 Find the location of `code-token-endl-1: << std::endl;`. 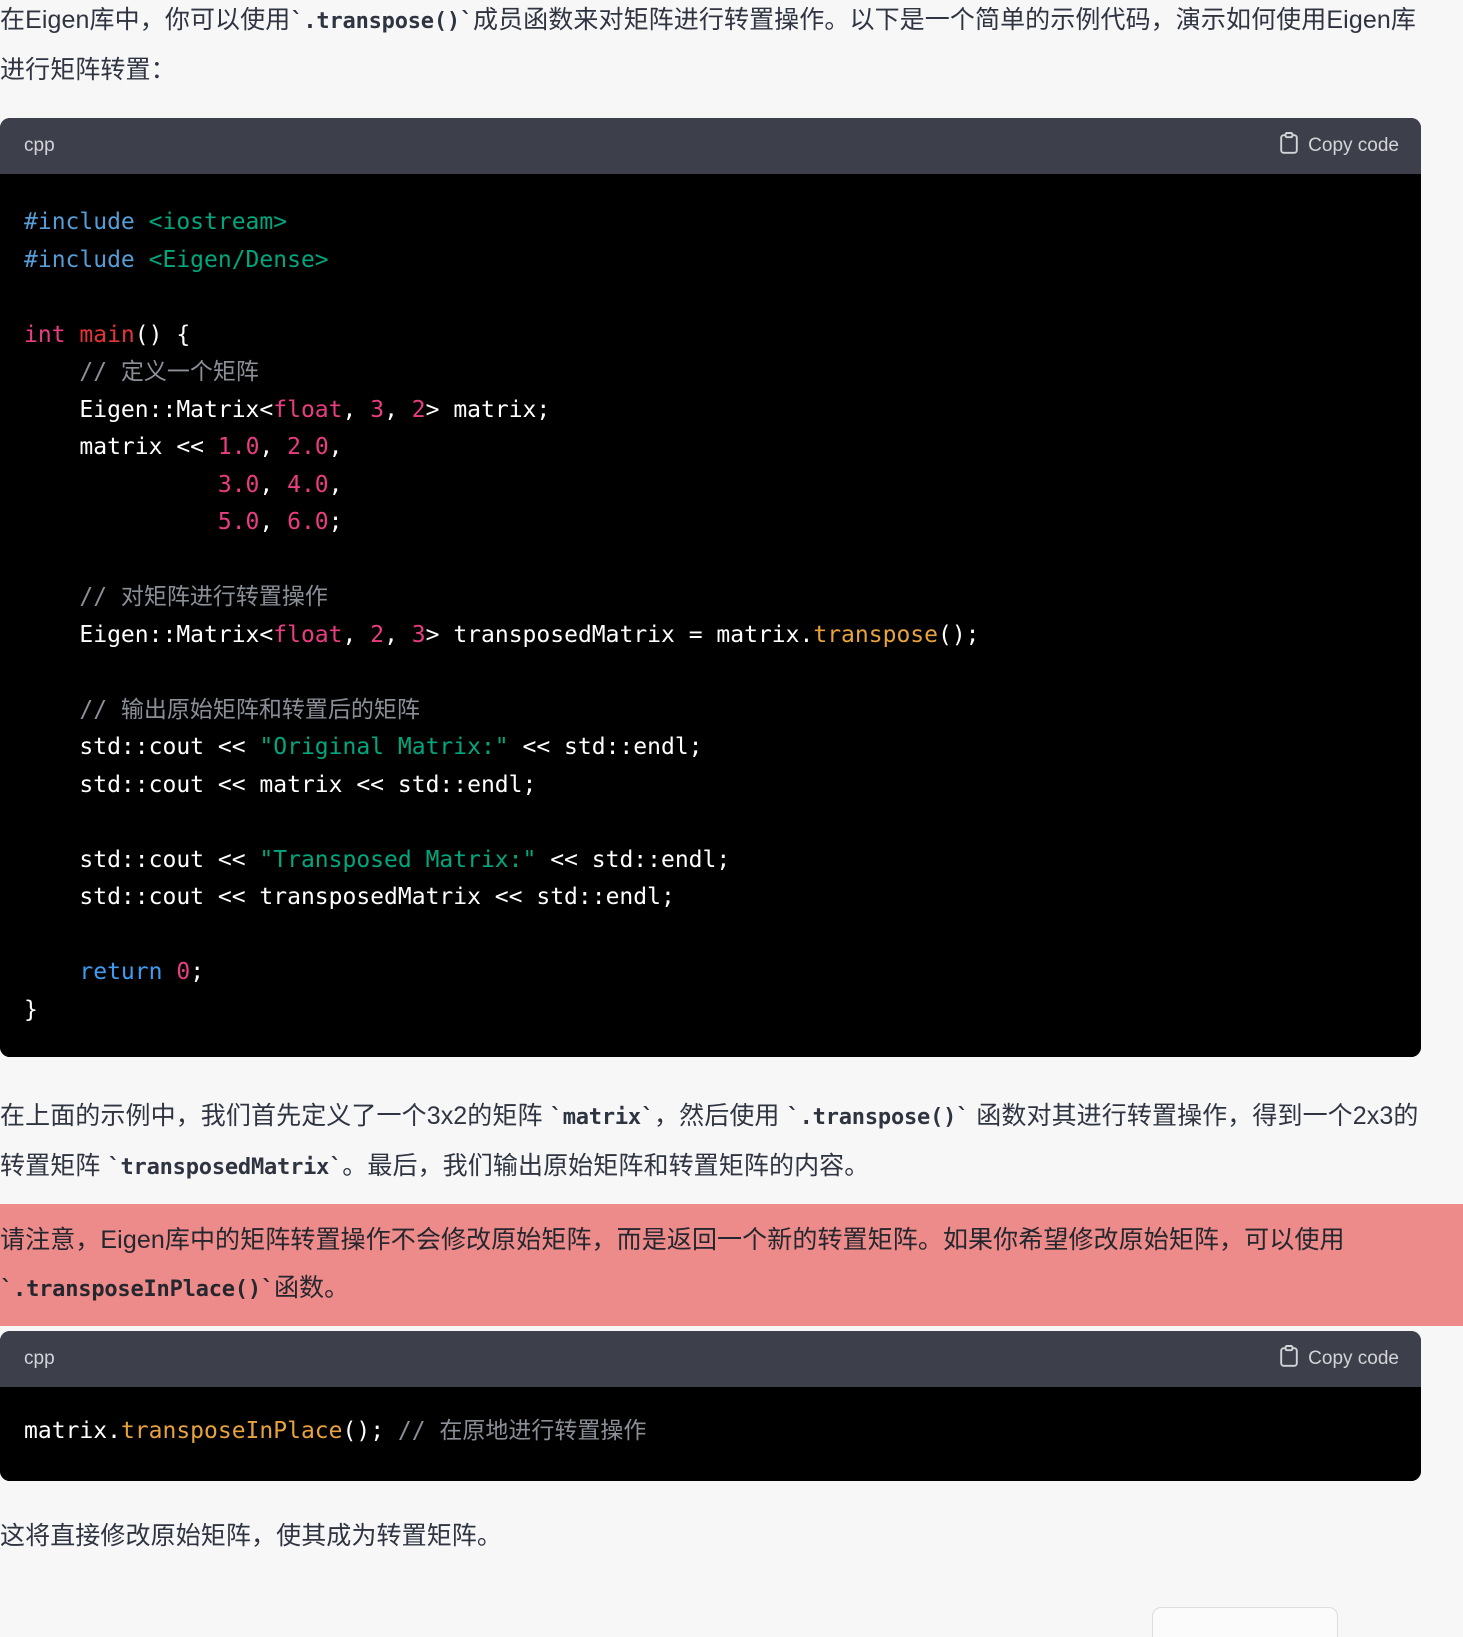

code-token-endl-1: << std::endl; is located at coordinates (605, 747).